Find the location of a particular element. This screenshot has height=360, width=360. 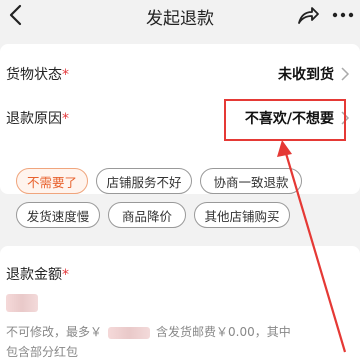

goods-status-label: 货物状态* is located at coordinates (37, 75).